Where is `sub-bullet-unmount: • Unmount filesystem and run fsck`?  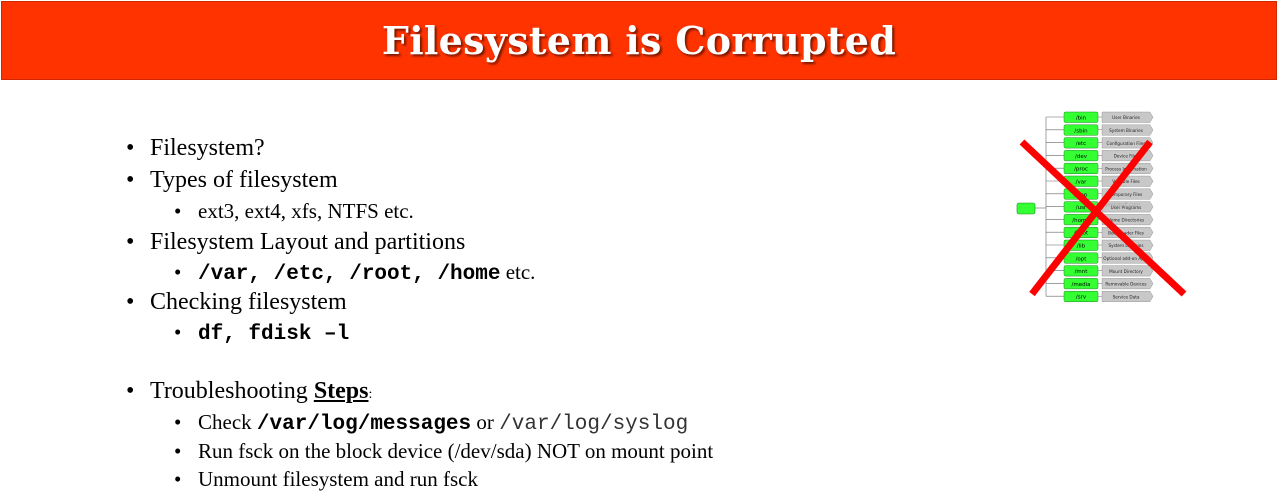
sub-bullet-unmount: • Unmount filesystem and run fsck is located at coordinates (326, 479).